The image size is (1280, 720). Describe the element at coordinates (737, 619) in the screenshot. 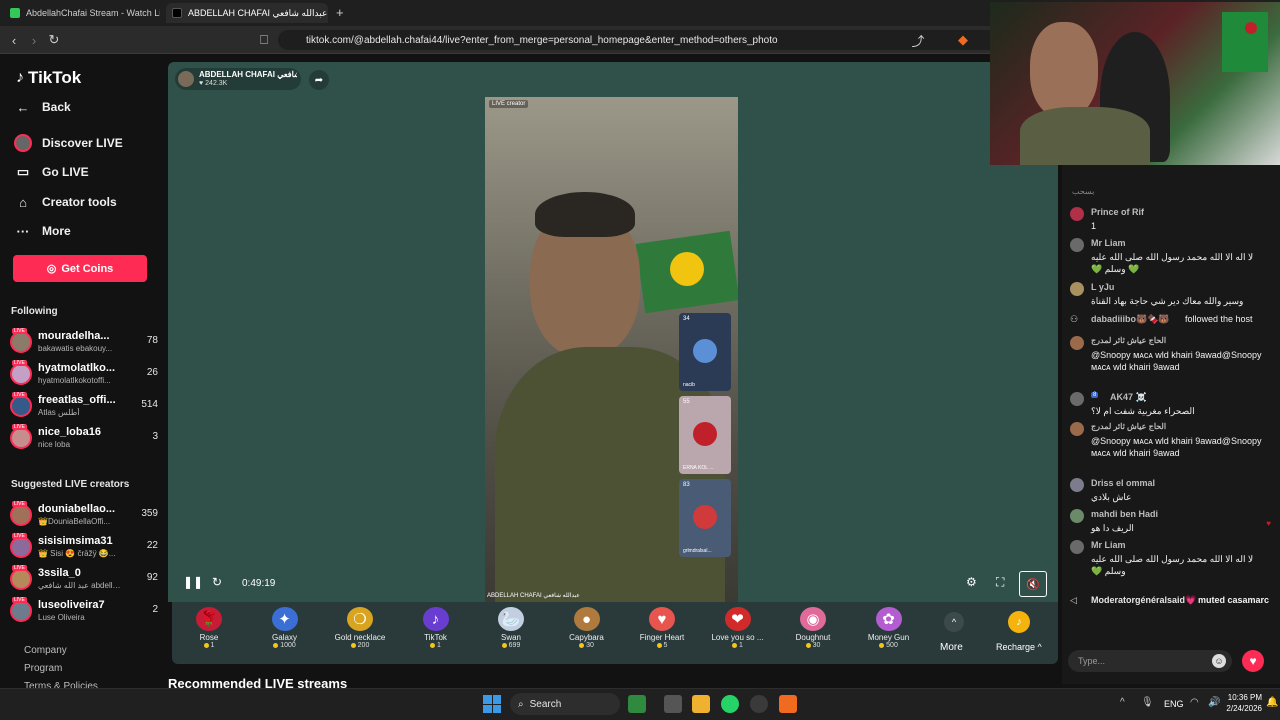

I see `gift-icon: ❤` at that location.